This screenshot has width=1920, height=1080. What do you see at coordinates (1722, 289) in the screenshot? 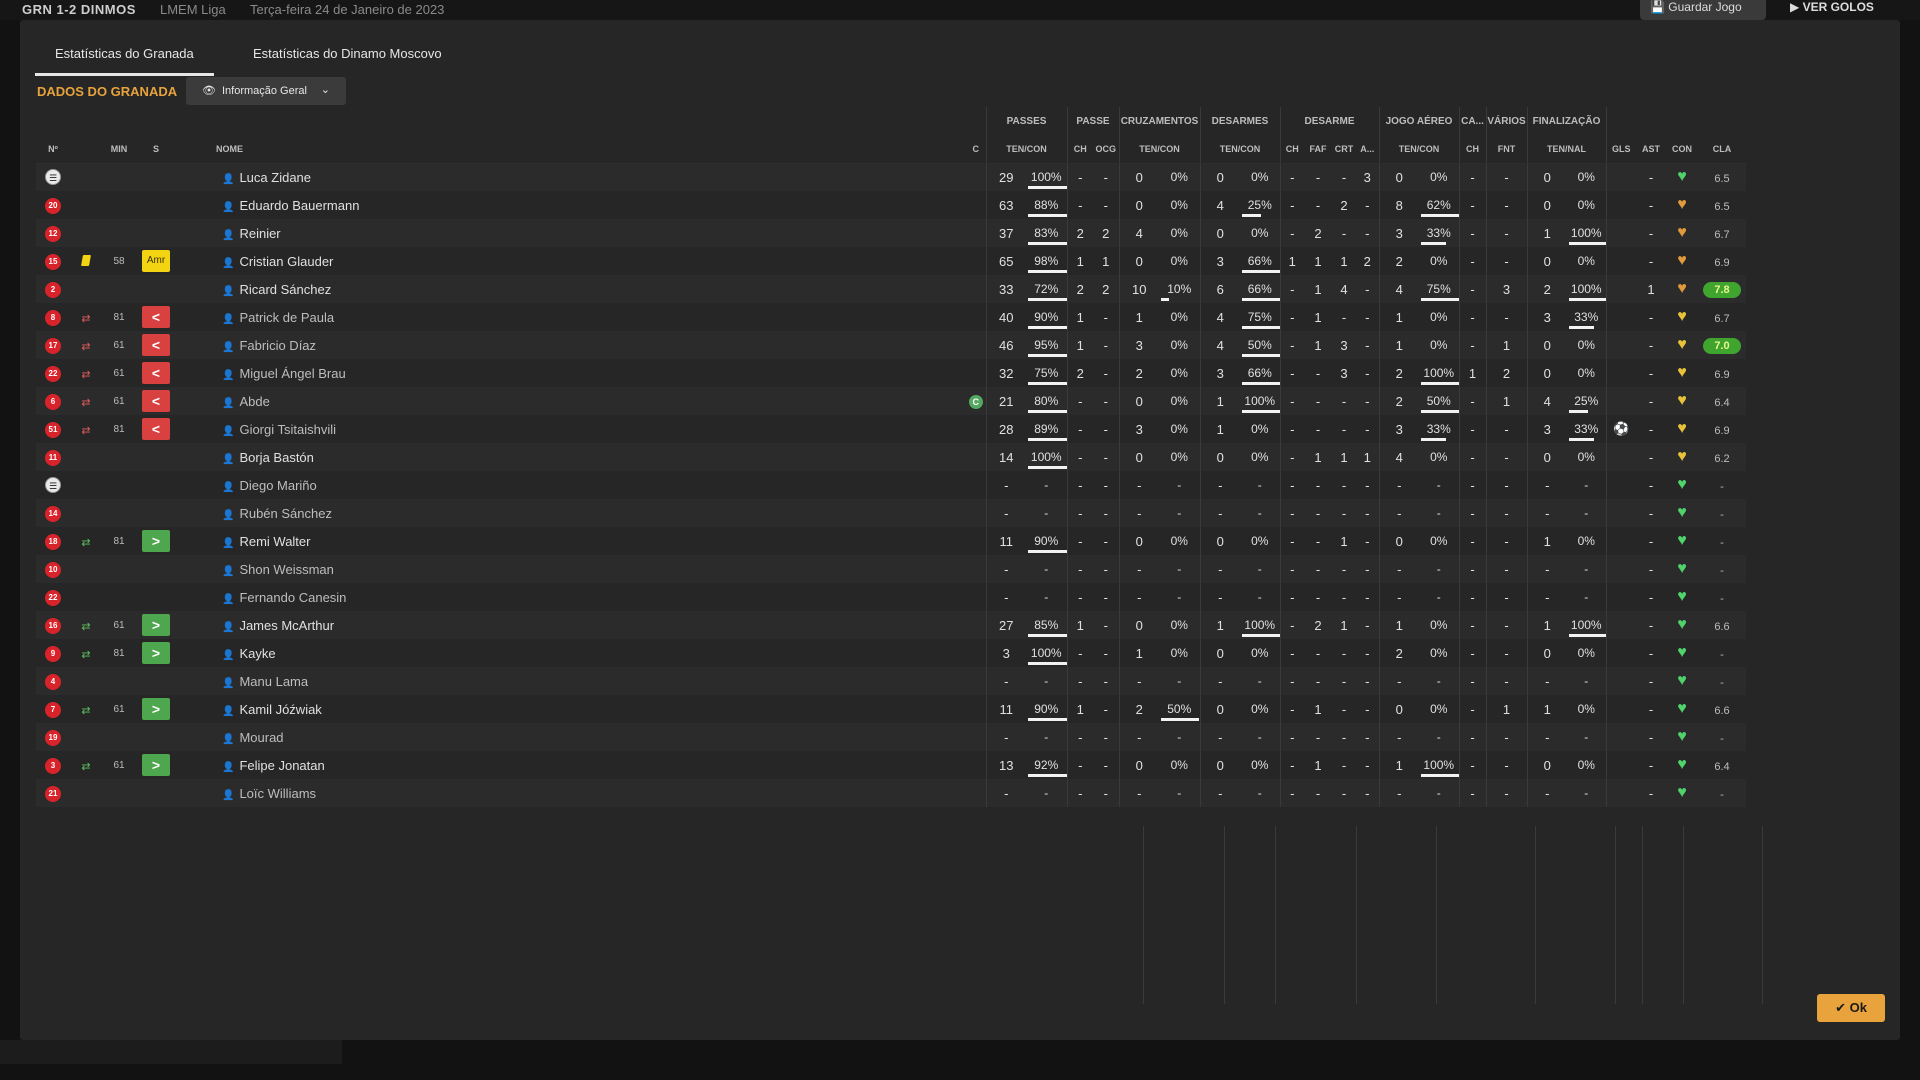
I see `rating-cell: 7.8` at bounding box center [1722, 289].